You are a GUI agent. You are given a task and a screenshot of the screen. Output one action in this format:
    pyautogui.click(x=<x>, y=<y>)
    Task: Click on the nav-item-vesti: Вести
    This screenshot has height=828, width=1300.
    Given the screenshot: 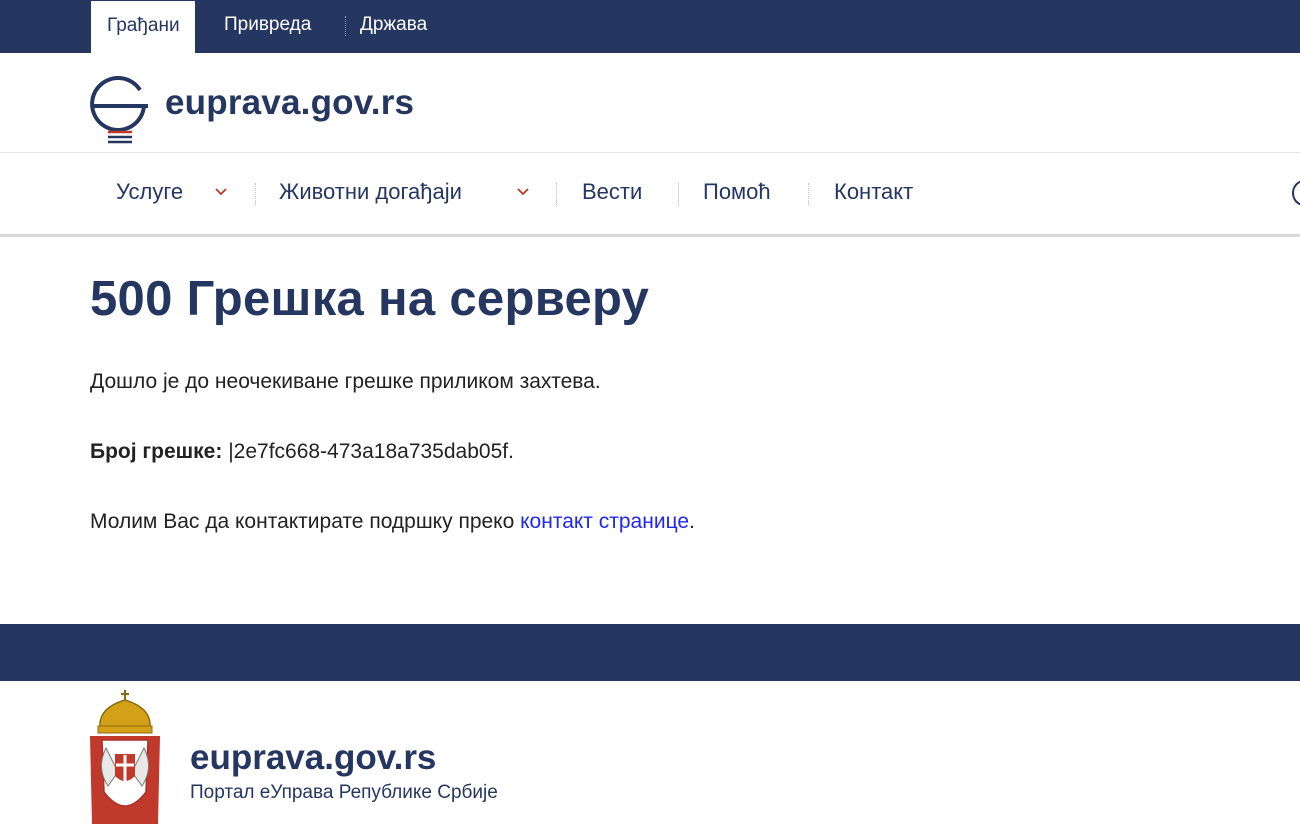 What is the action you would take?
    pyautogui.click(x=612, y=192)
    